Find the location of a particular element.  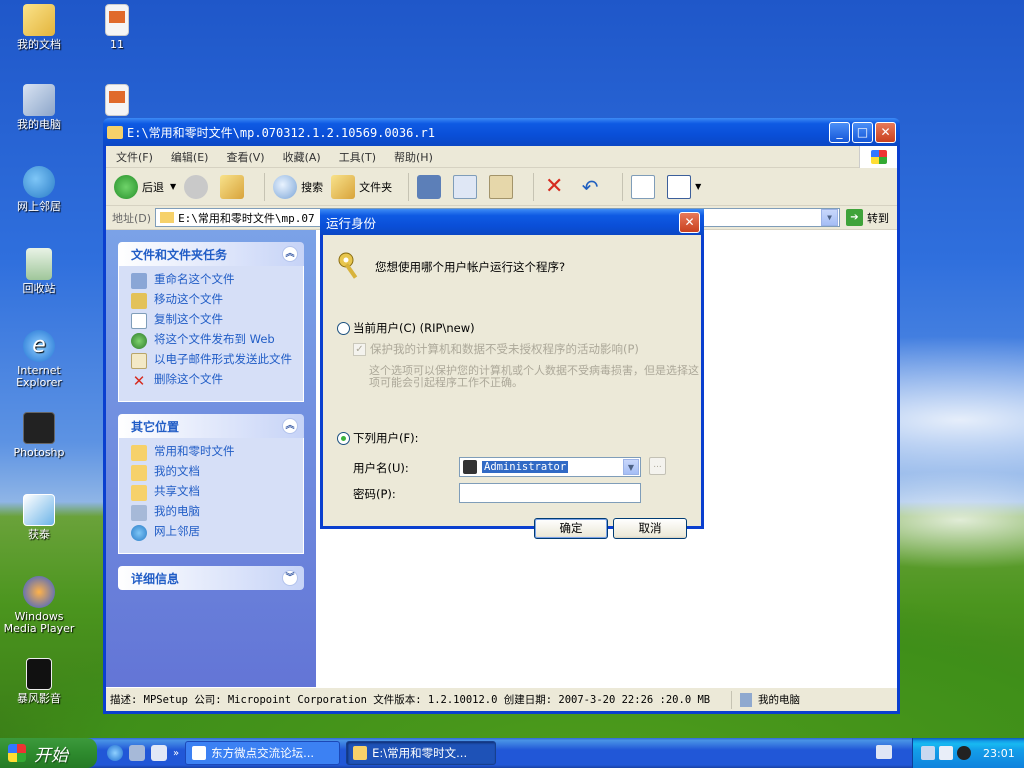

desktop-icon-file is located at coordinates (117, 101).